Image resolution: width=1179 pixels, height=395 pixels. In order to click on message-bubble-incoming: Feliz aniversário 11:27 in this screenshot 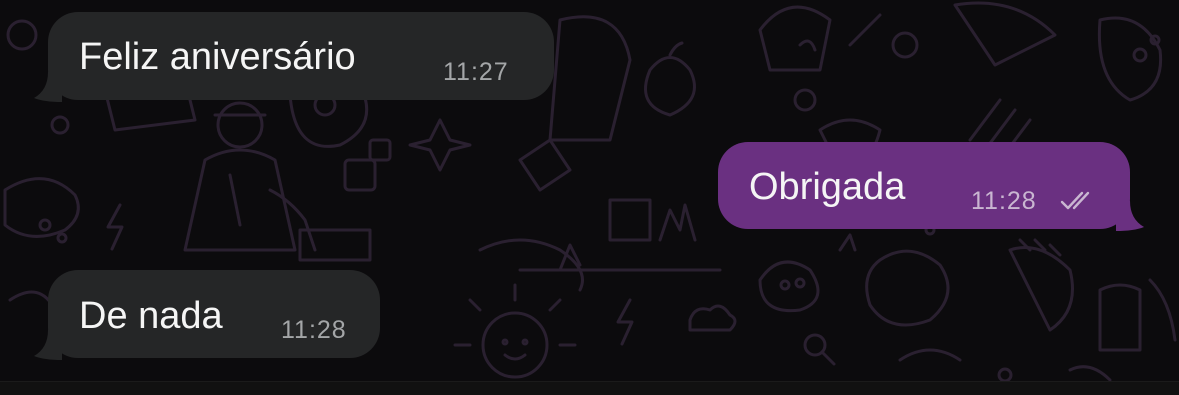, I will do `click(294, 57)`.